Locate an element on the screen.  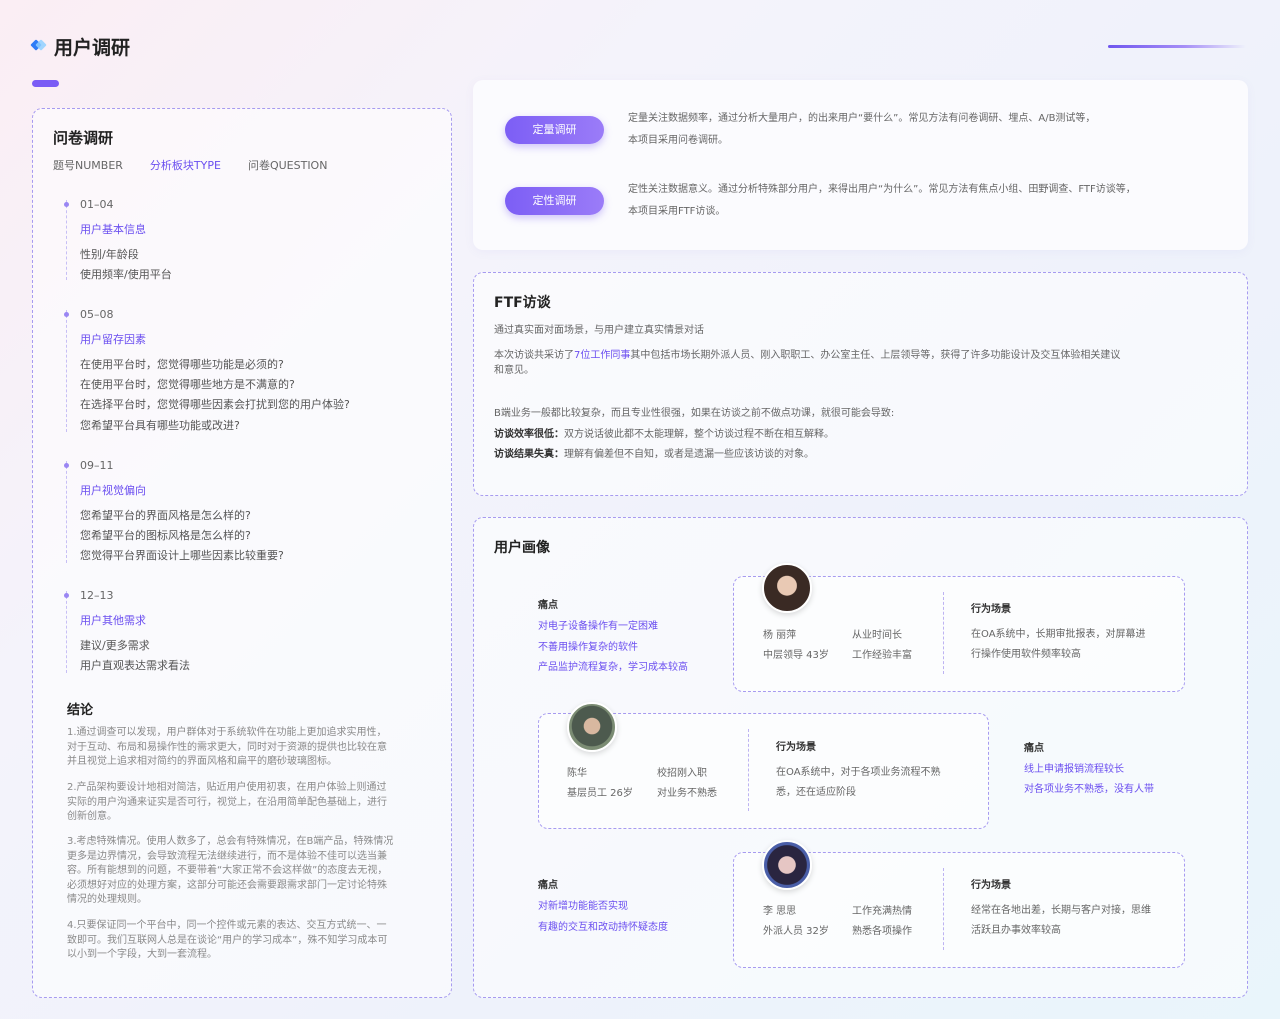
conclusion-title: 结论 is located at coordinates (80, 710).